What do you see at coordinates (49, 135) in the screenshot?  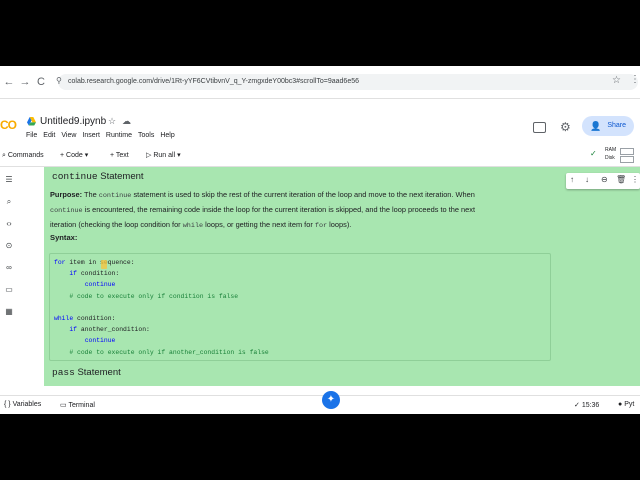 I see `menu-edit: Edit` at bounding box center [49, 135].